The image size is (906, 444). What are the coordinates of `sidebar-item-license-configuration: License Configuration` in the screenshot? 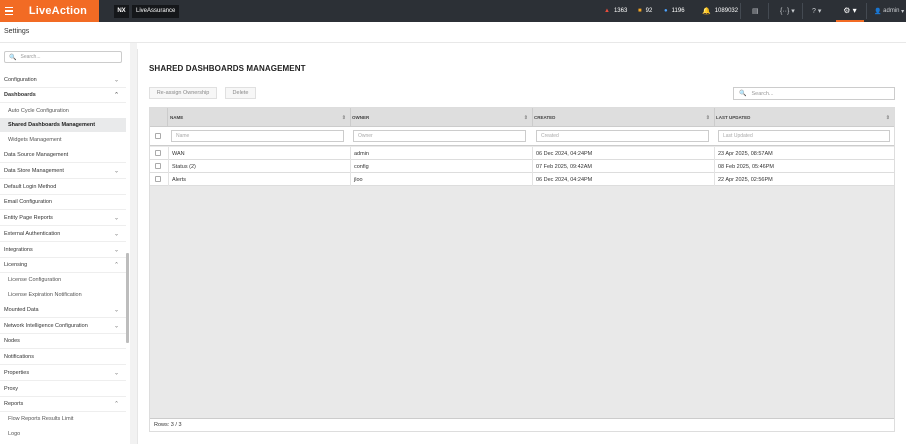 It's located at (63, 280).